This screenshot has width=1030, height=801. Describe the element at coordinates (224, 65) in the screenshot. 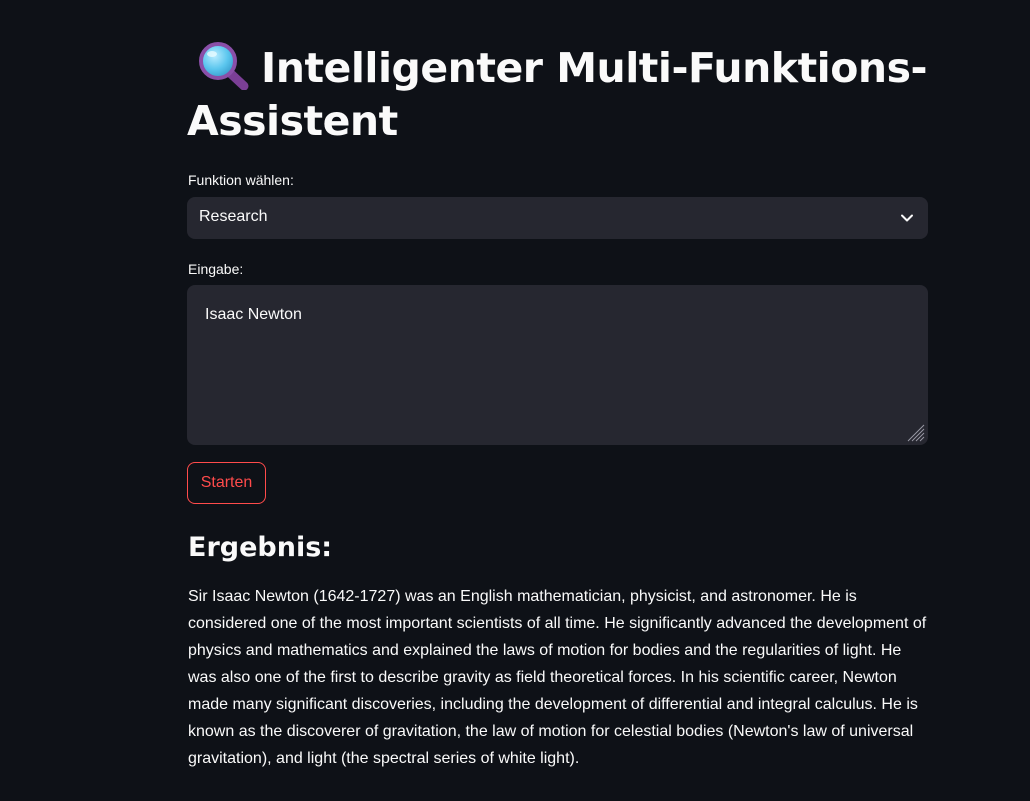

I see `magnifying-glass-icon` at that location.